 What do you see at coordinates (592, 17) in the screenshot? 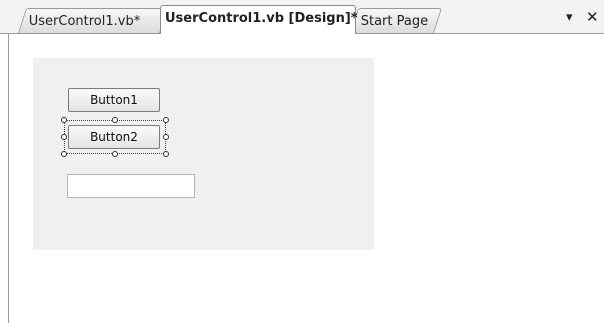
I see `close-icon: ✕` at bounding box center [592, 17].